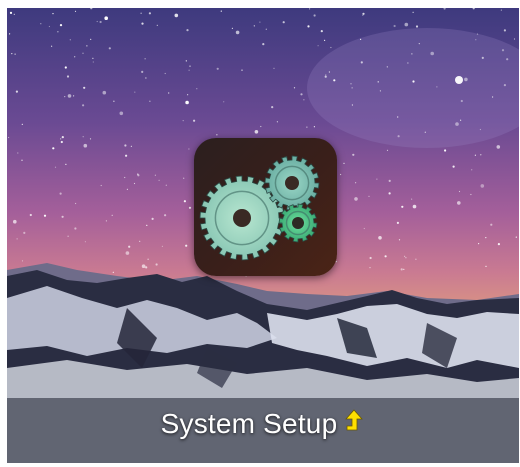  Describe the element at coordinates (292, 183) in the screenshot. I see `gear-medium` at that location.